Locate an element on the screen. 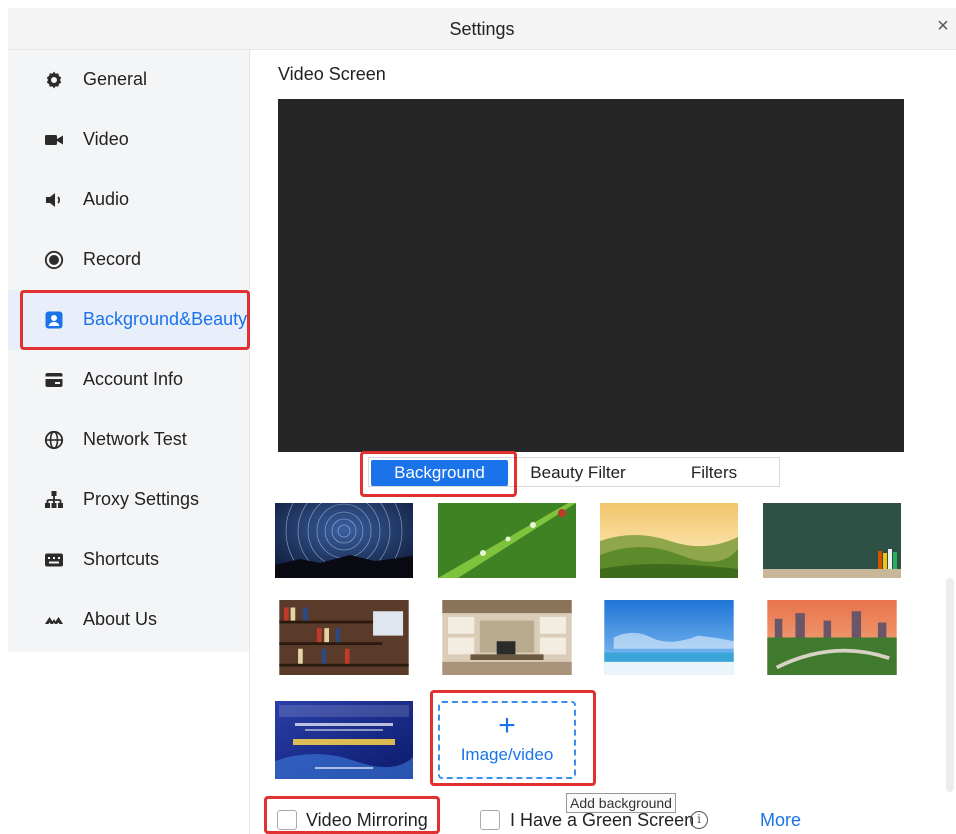  tab-background: Background is located at coordinates (439, 473).